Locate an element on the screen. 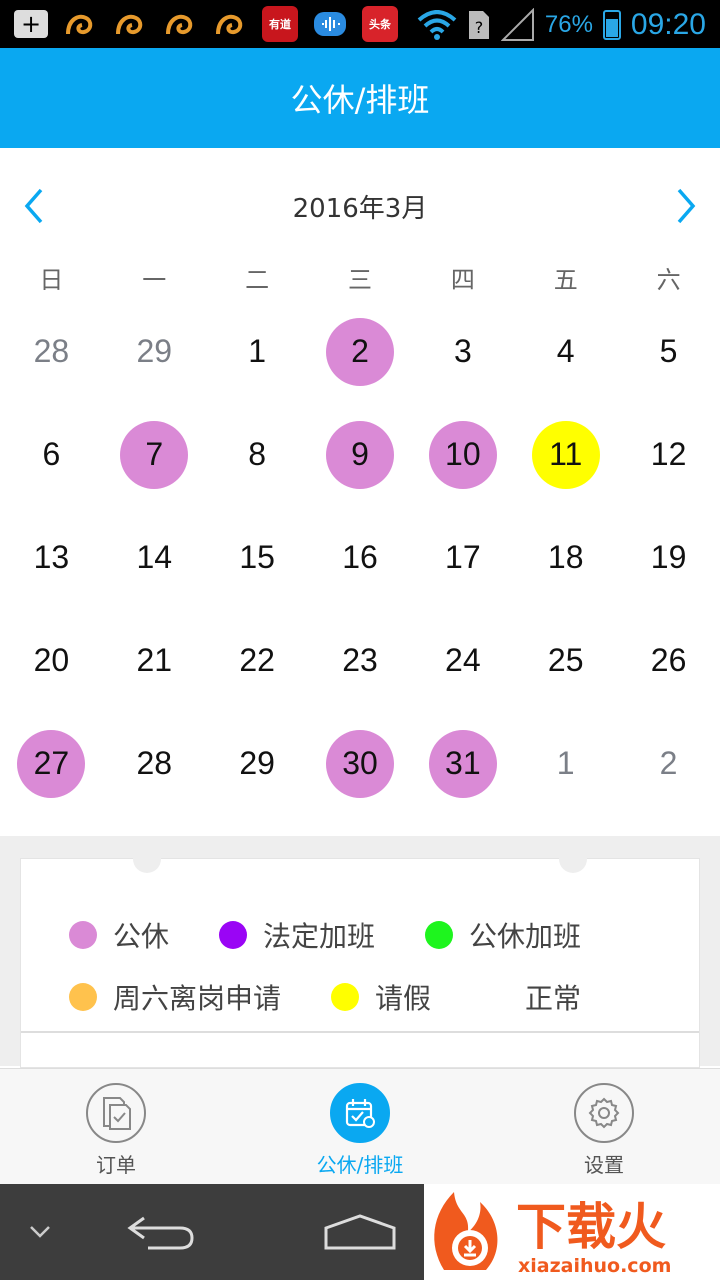 This screenshot has width=720, height=1284. watermark-logo: 下载火 xiazaihuo.com is located at coordinates (552, 1234).